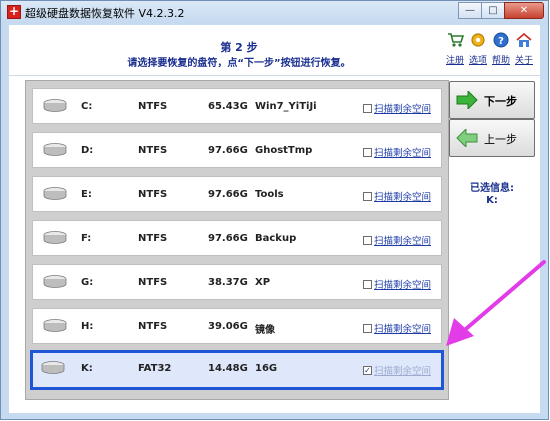 This screenshot has height=421, width=550. I want to click on scan-free-space: ✓ 扫描剩余空间, so click(397, 370).